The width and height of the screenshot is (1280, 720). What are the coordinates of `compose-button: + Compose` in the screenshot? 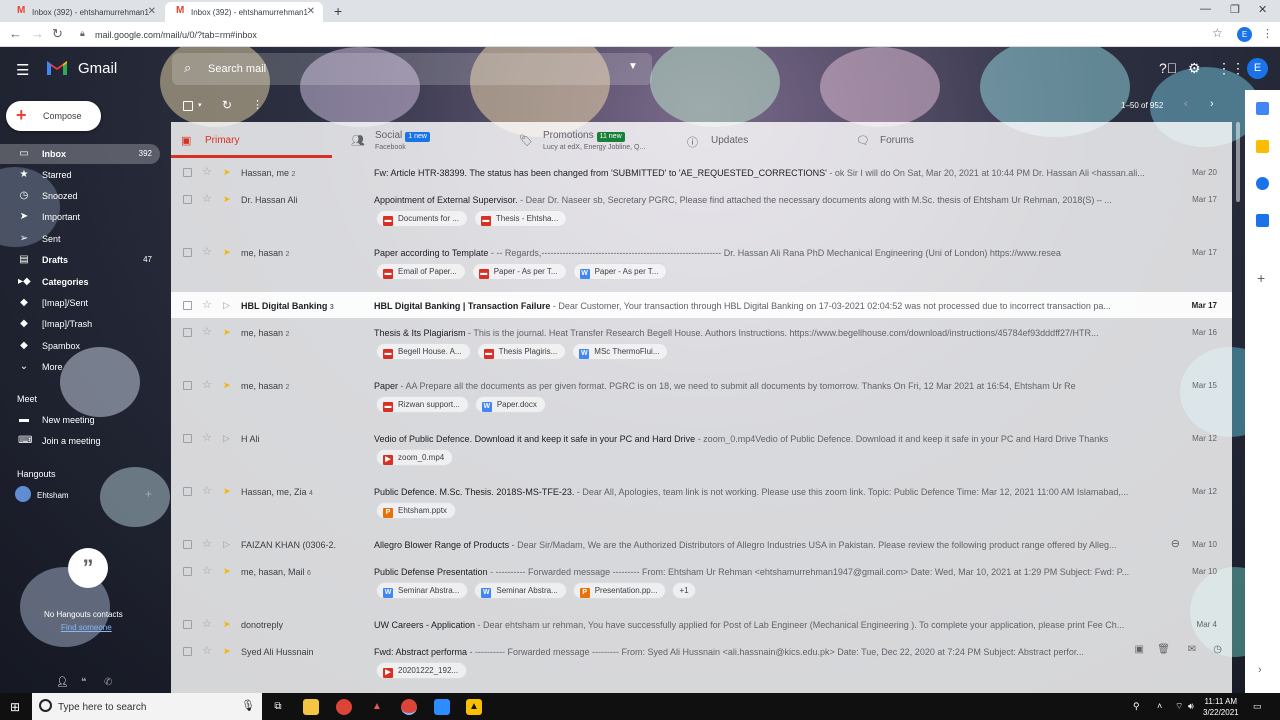 It's located at (53, 116).